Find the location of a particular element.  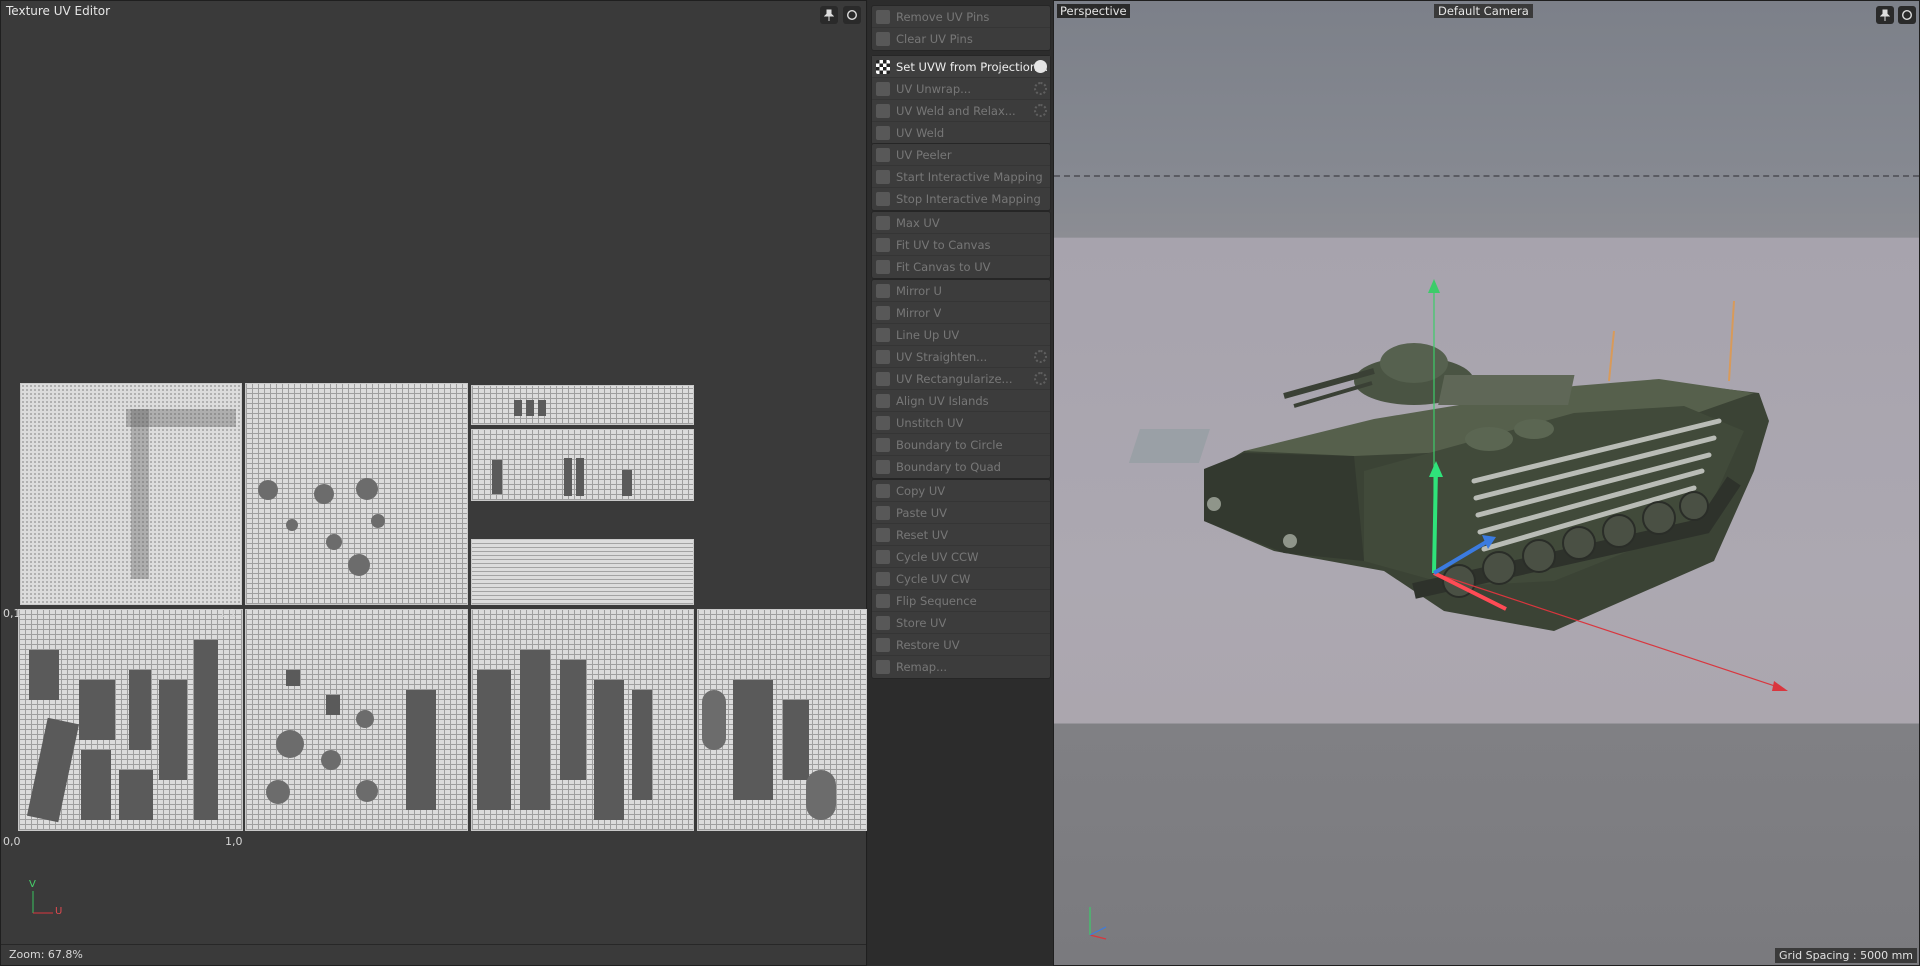

uv-axis-gizmo: V U is located at coordinates (49, 898).